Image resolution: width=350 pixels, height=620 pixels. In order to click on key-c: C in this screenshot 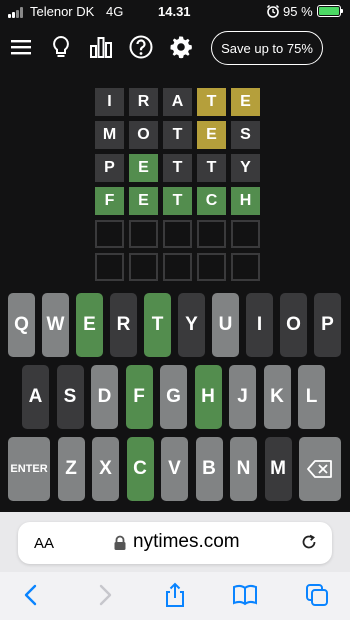, I will do `click(140, 469)`.